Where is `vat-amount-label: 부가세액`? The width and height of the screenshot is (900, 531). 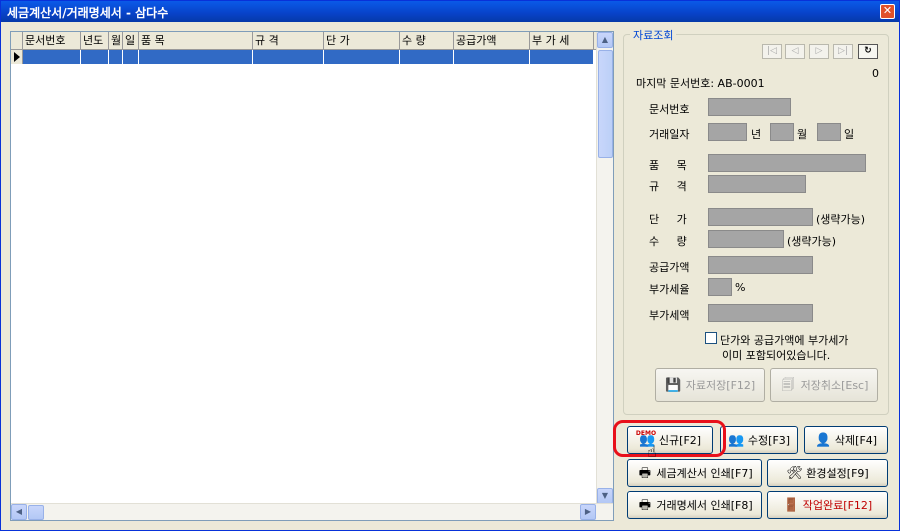
vat-amount-label: 부가세액 is located at coordinates (669, 315).